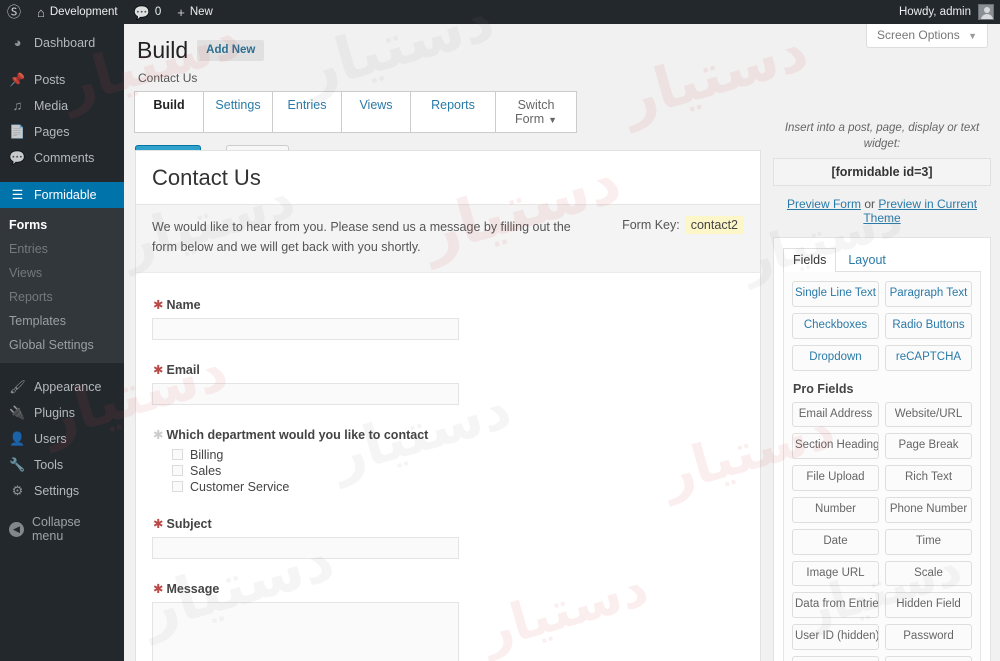  Describe the element at coordinates (17, 438) in the screenshot. I see `user-icon: 👤` at that location.